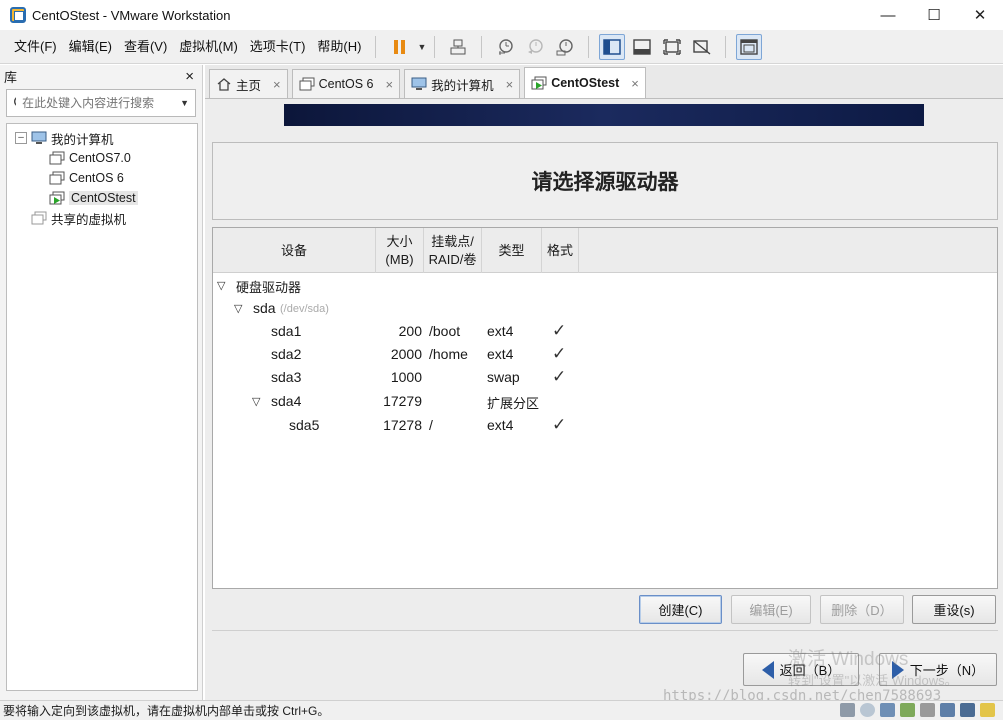  I want to click on send-ctrl-alt-del-button, so click(458, 47).